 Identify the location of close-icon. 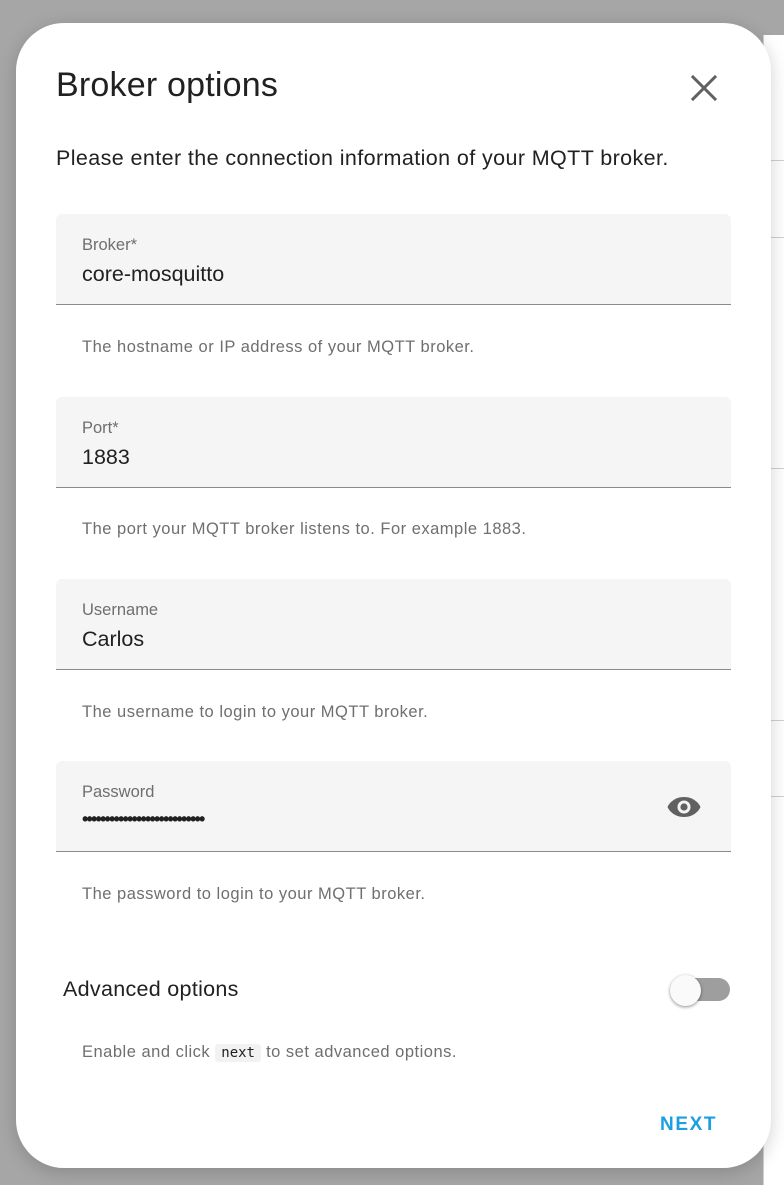
(704, 88).